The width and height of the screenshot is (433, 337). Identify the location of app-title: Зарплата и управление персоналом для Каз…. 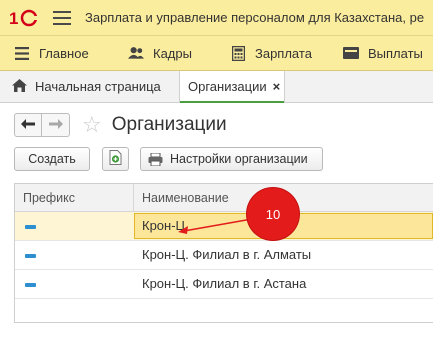
(255, 17).